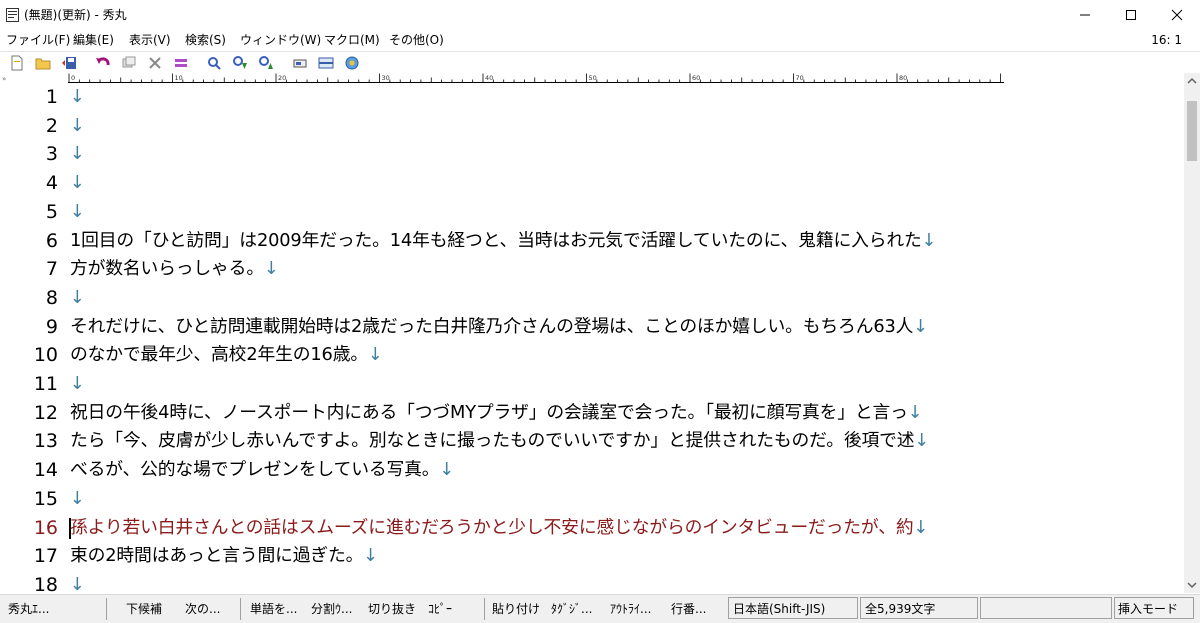 This screenshot has width=1200, height=623. What do you see at coordinates (1177, 15) in the screenshot?
I see `close-button` at bounding box center [1177, 15].